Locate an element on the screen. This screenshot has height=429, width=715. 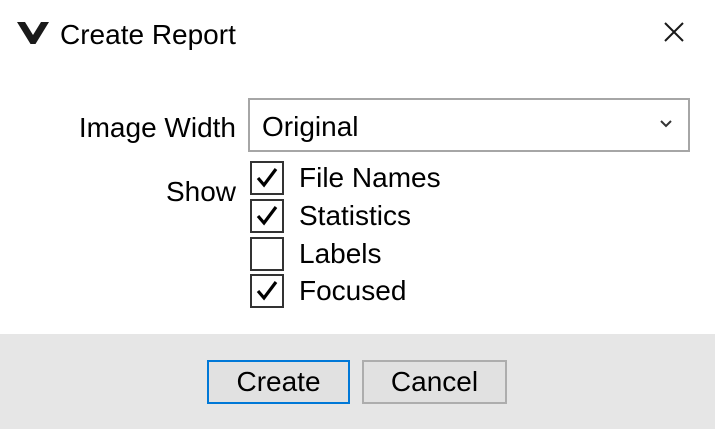
checkbox-statistics: Statistics is located at coordinates (400, 216).